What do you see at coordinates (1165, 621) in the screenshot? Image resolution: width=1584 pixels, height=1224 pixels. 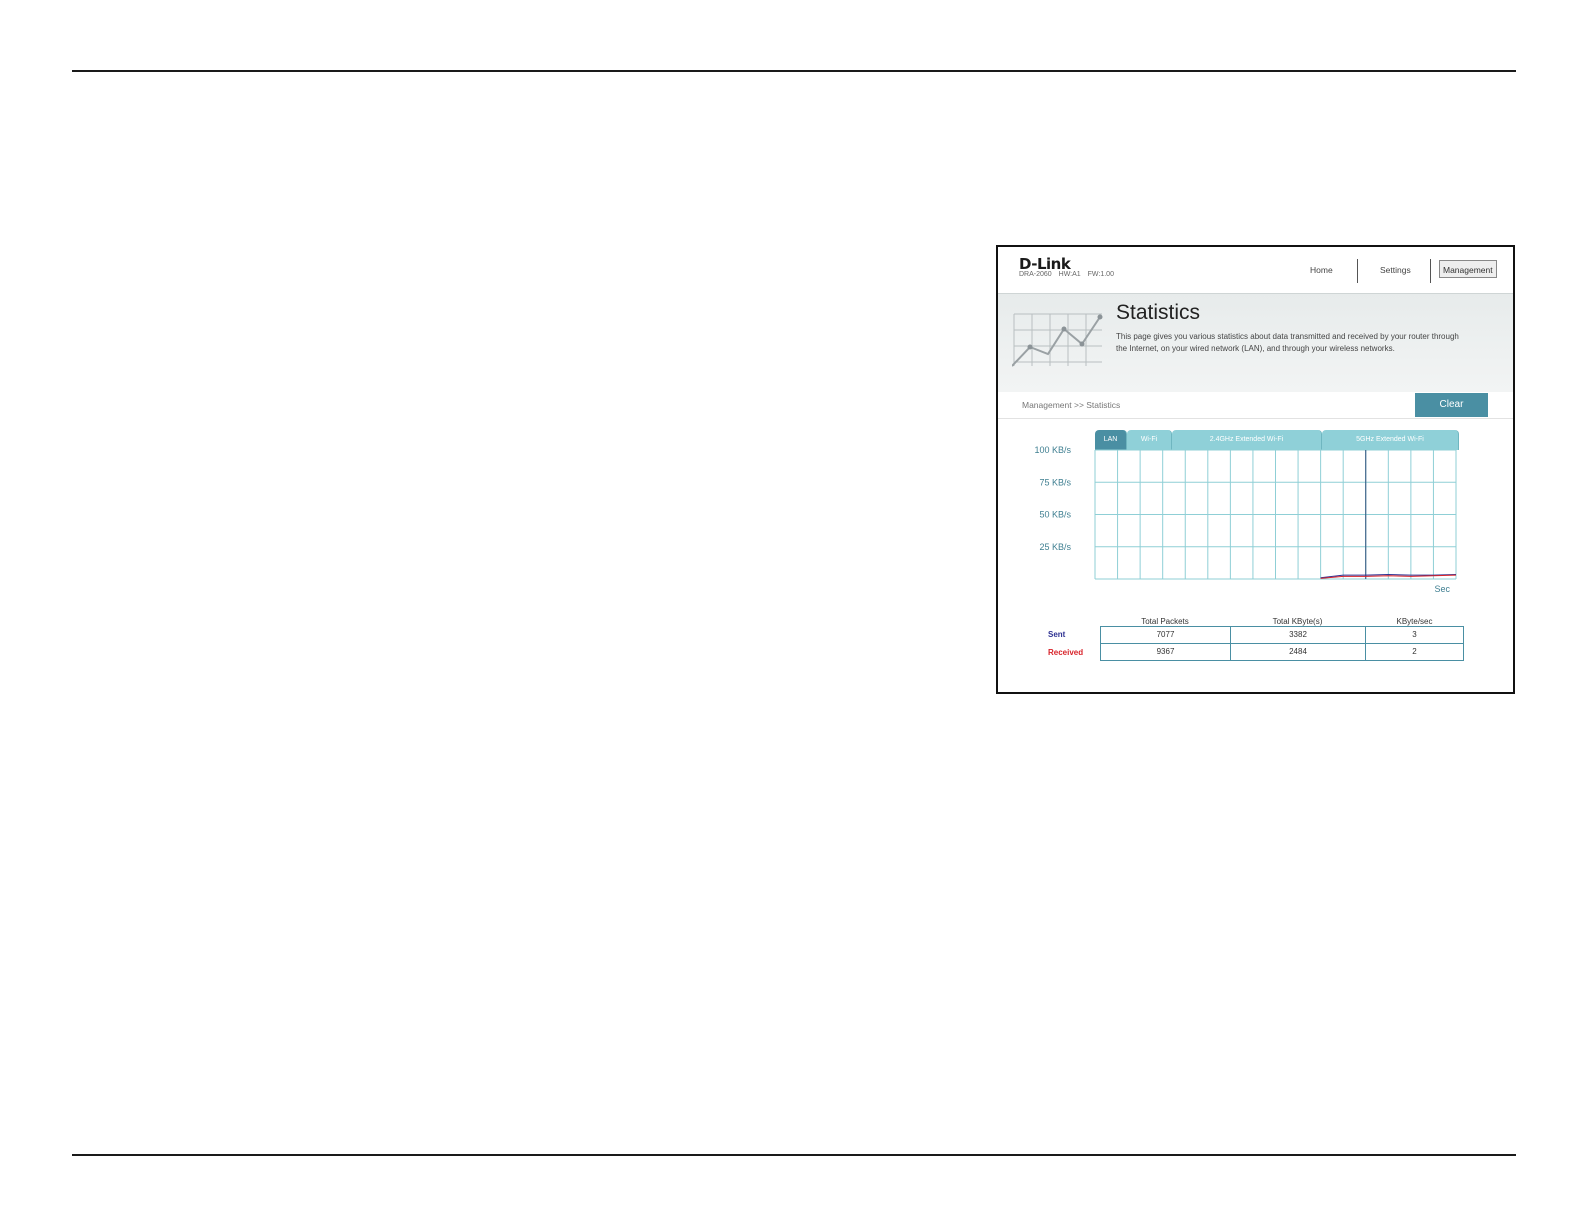 I see `col-total-packets: Total Packets` at bounding box center [1165, 621].